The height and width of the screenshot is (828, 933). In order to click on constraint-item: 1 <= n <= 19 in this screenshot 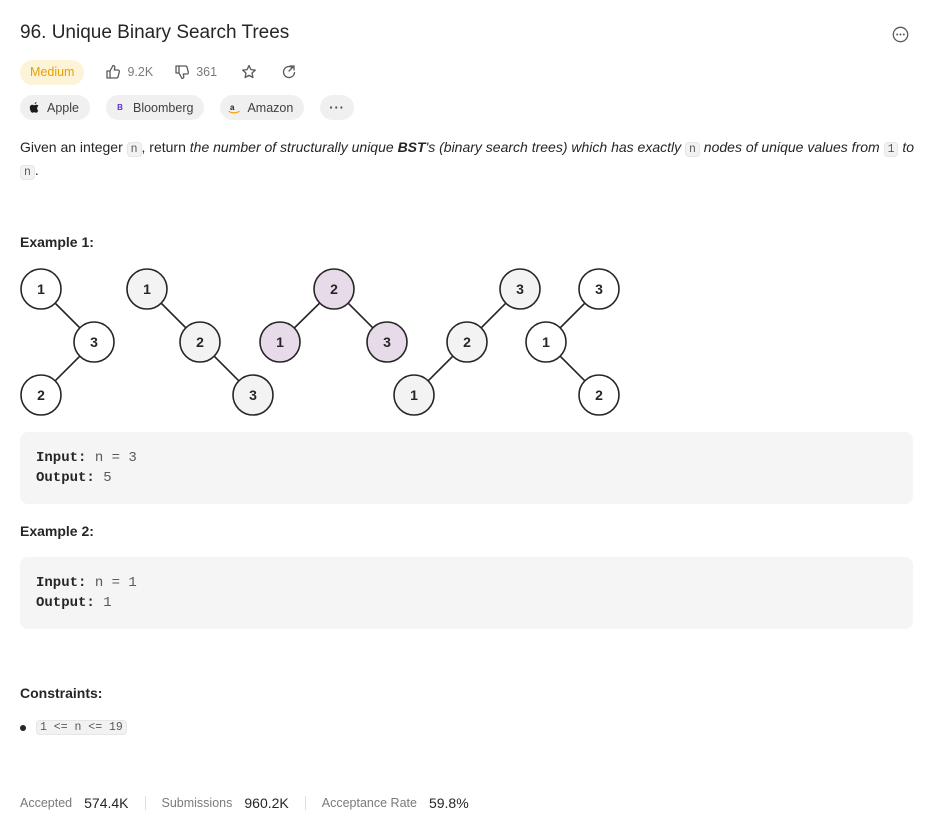, I will do `click(81, 727)`.